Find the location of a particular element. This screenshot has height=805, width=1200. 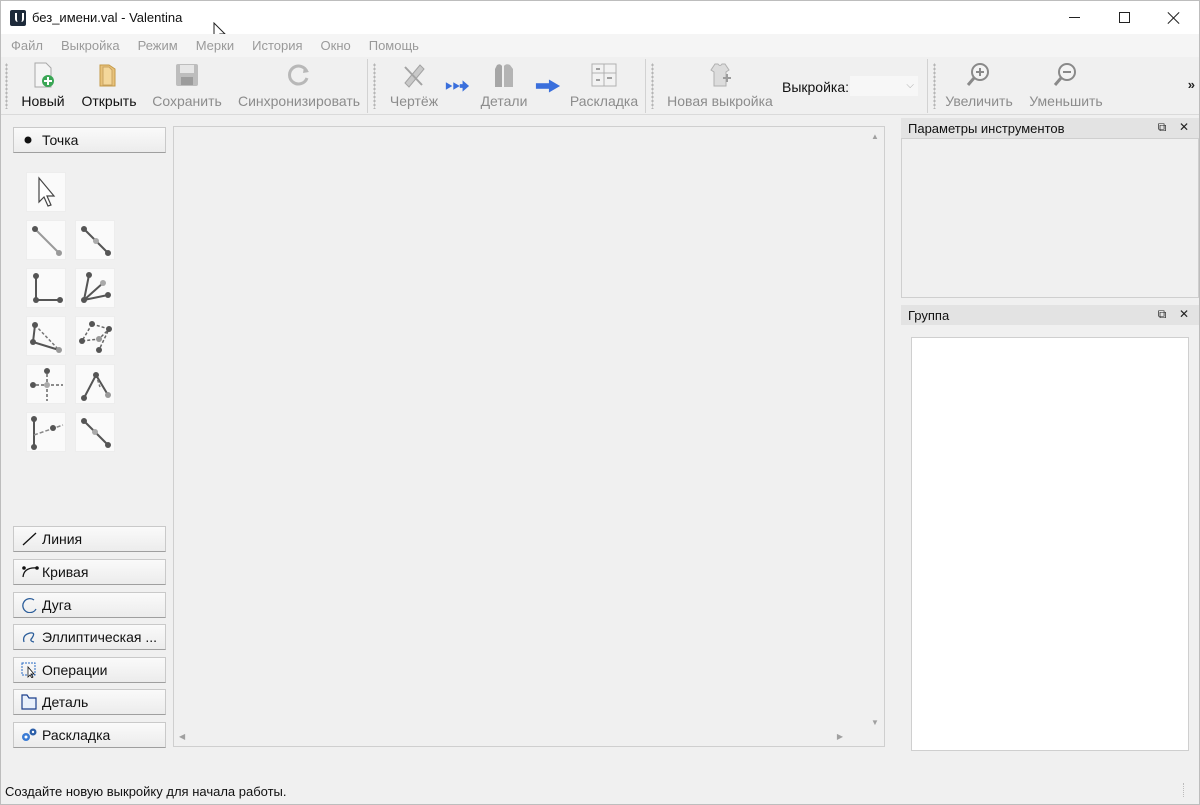

open-button: Открыть is located at coordinates (109, 87).